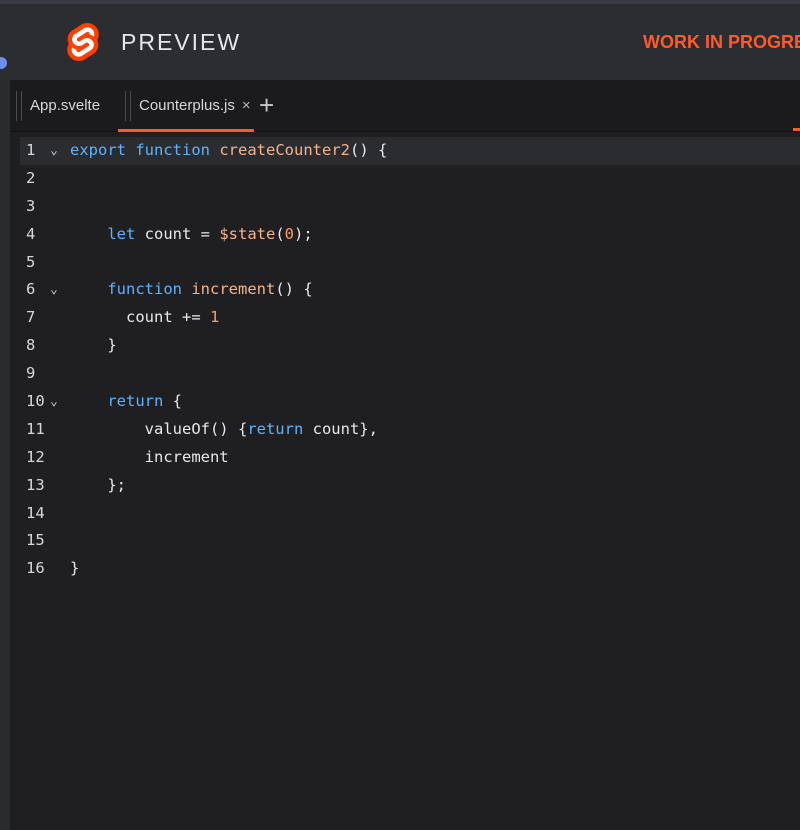 The width and height of the screenshot is (800, 830). Describe the element at coordinates (35, 568) in the screenshot. I see `line-number: 16` at that location.